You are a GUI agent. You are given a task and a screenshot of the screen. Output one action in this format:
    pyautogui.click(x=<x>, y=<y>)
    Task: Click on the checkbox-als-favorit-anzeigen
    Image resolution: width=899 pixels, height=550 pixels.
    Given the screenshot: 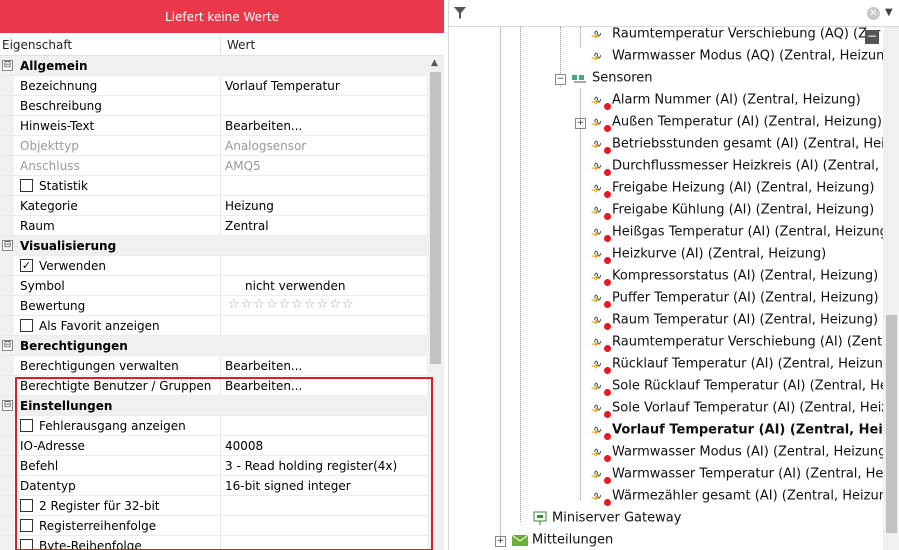 What is the action you would take?
    pyautogui.click(x=26, y=325)
    